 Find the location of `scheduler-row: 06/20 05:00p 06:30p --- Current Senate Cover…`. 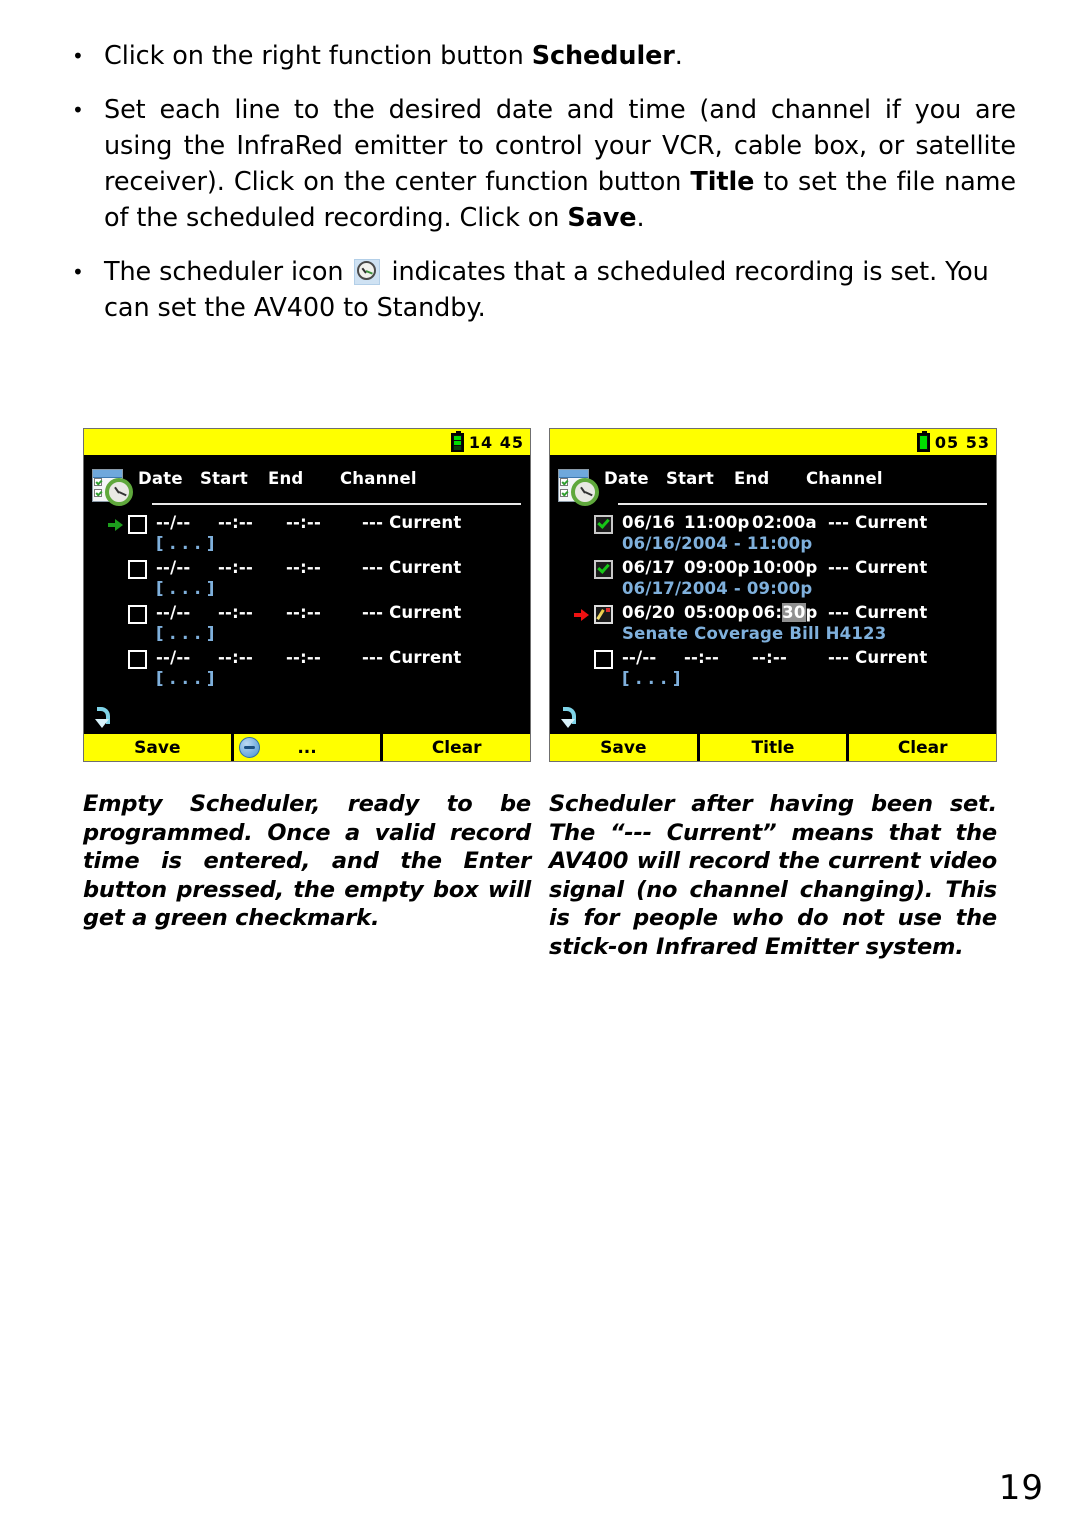

scheduler-row: 06/20 05:00p 06:30p --- Current Senate Cover… is located at coordinates (773, 625).